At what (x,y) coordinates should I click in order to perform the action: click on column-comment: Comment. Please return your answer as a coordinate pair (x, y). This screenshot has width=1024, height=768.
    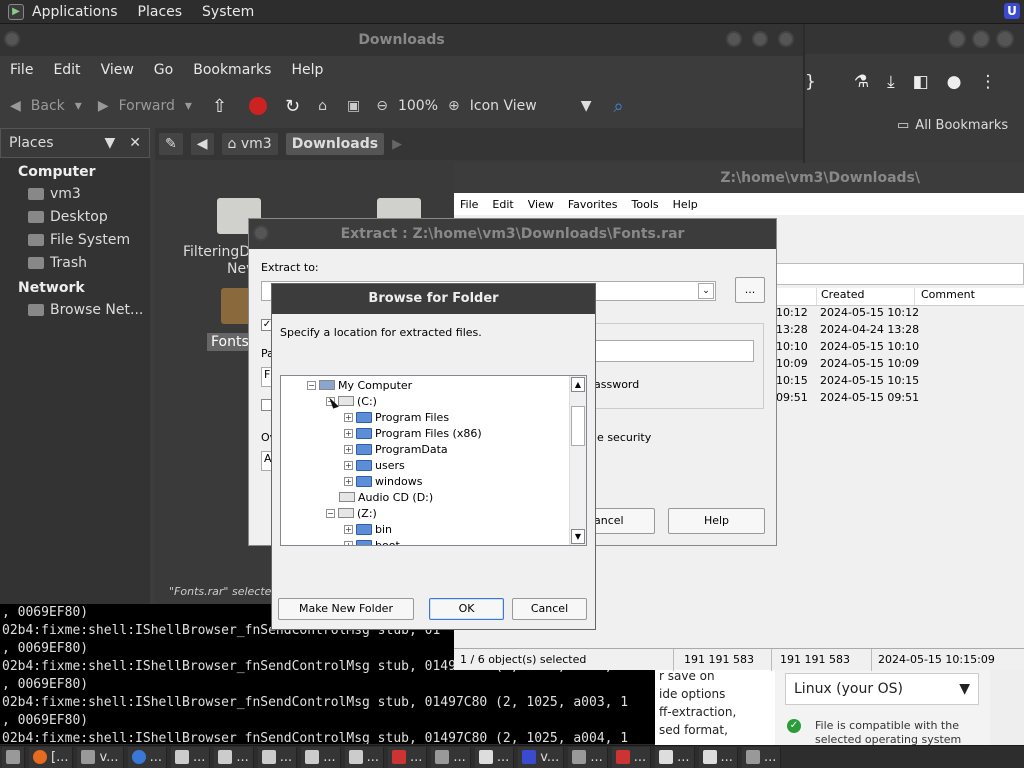
    Looking at the image, I should click on (964, 296).